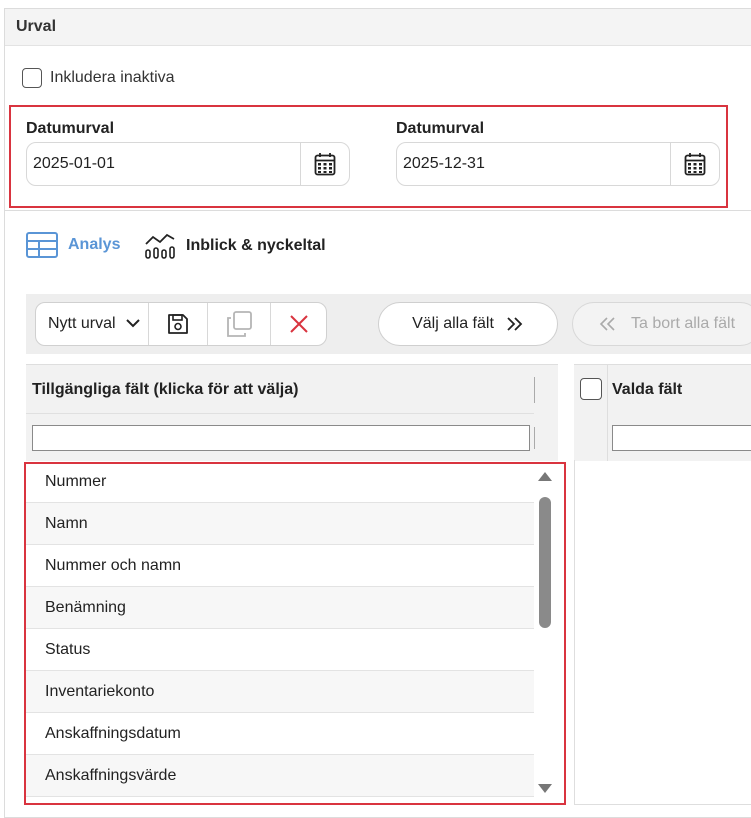 The image size is (751, 818). I want to click on include-inactive-row: Inkludera inaktiva, so click(98, 78).